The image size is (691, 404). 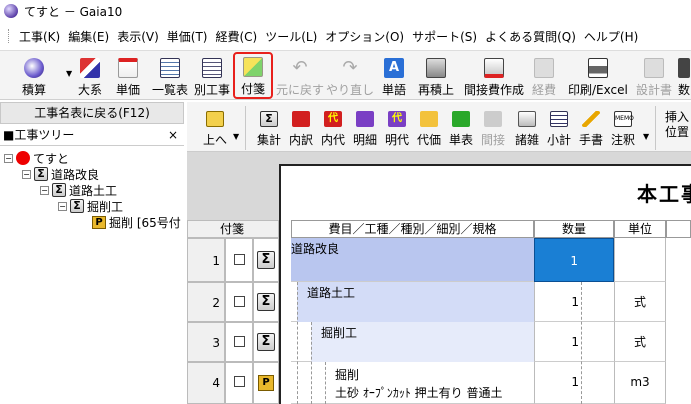 I want to click on shozatsu-button: 諸雑, so click(x=527, y=128).